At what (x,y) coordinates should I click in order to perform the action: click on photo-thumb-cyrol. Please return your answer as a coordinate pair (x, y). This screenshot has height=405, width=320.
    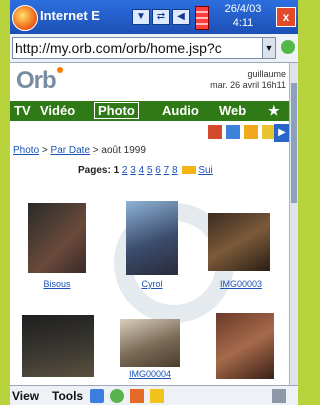
    Looking at the image, I should click on (152, 238).